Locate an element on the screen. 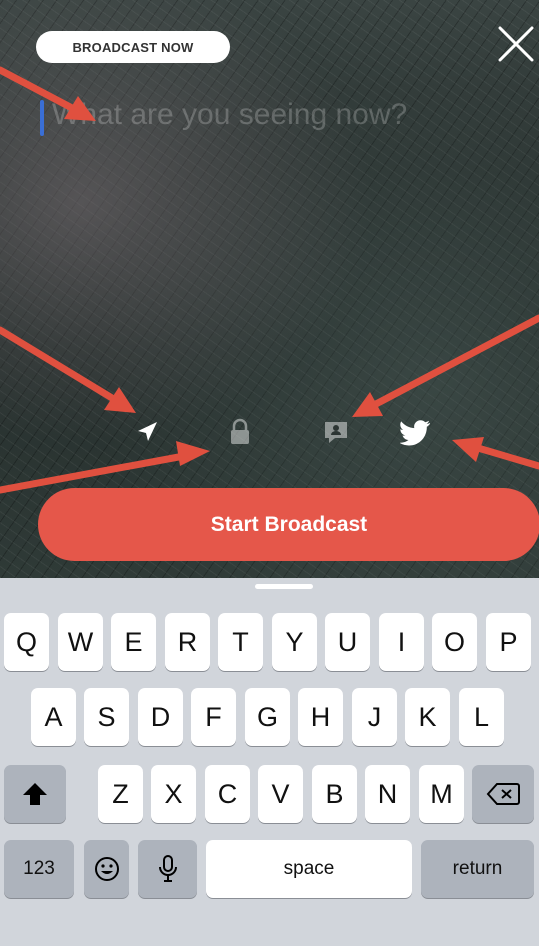 The width and height of the screenshot is (539, 946). chat-icon is located at coordinates (336, 432).